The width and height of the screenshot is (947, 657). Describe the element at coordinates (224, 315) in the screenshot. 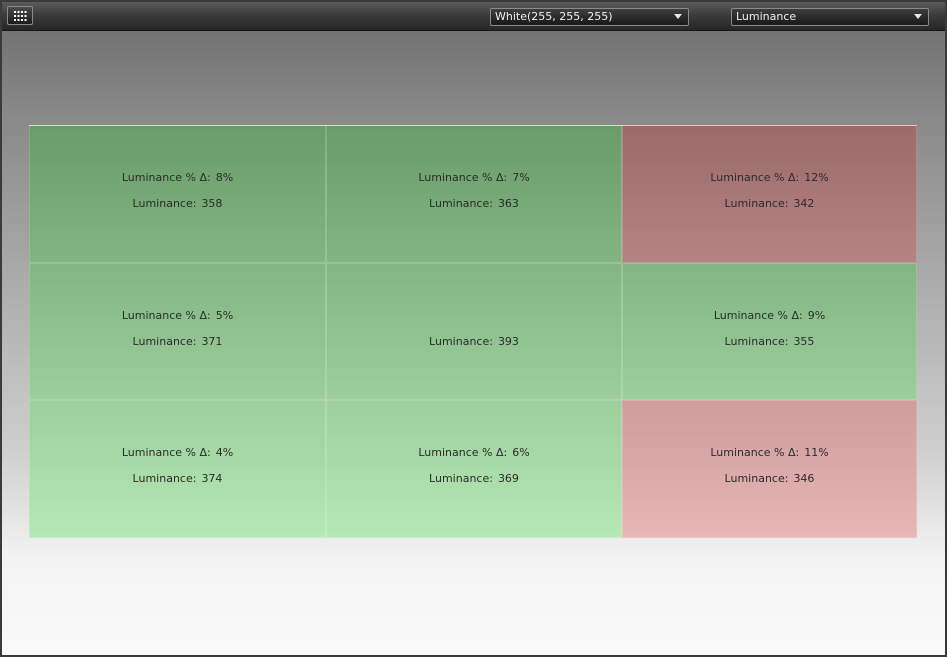

I see `luminance-delta-value: 5%` at that location.